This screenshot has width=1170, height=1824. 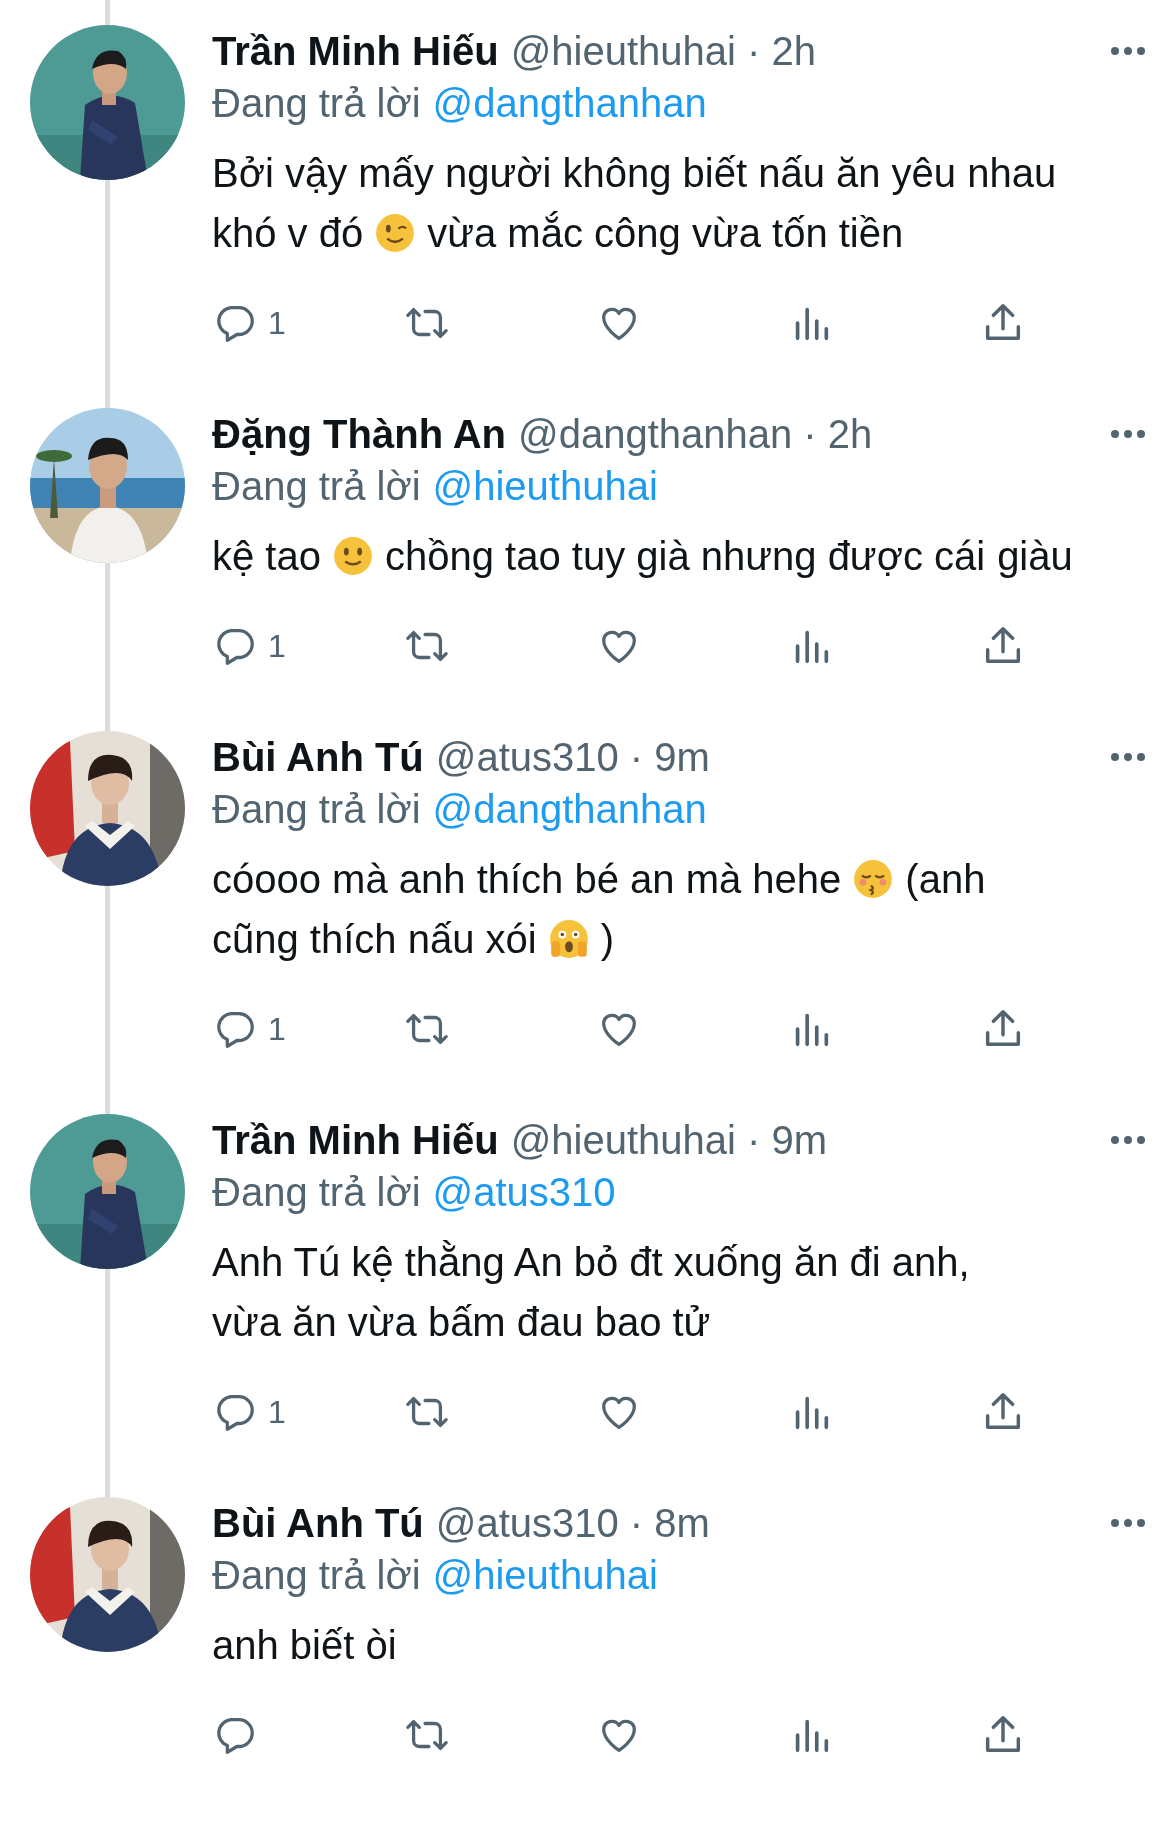 I want to click on tweet-text: cũng thích nấu xói, so click(x=374, y=939).